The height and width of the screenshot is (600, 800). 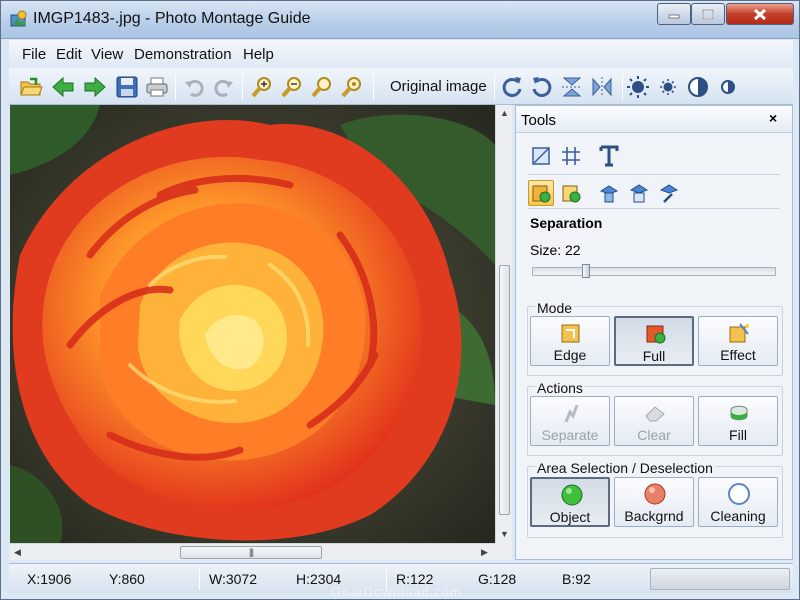 I want to click on open-button, so click(x=31, y=87).